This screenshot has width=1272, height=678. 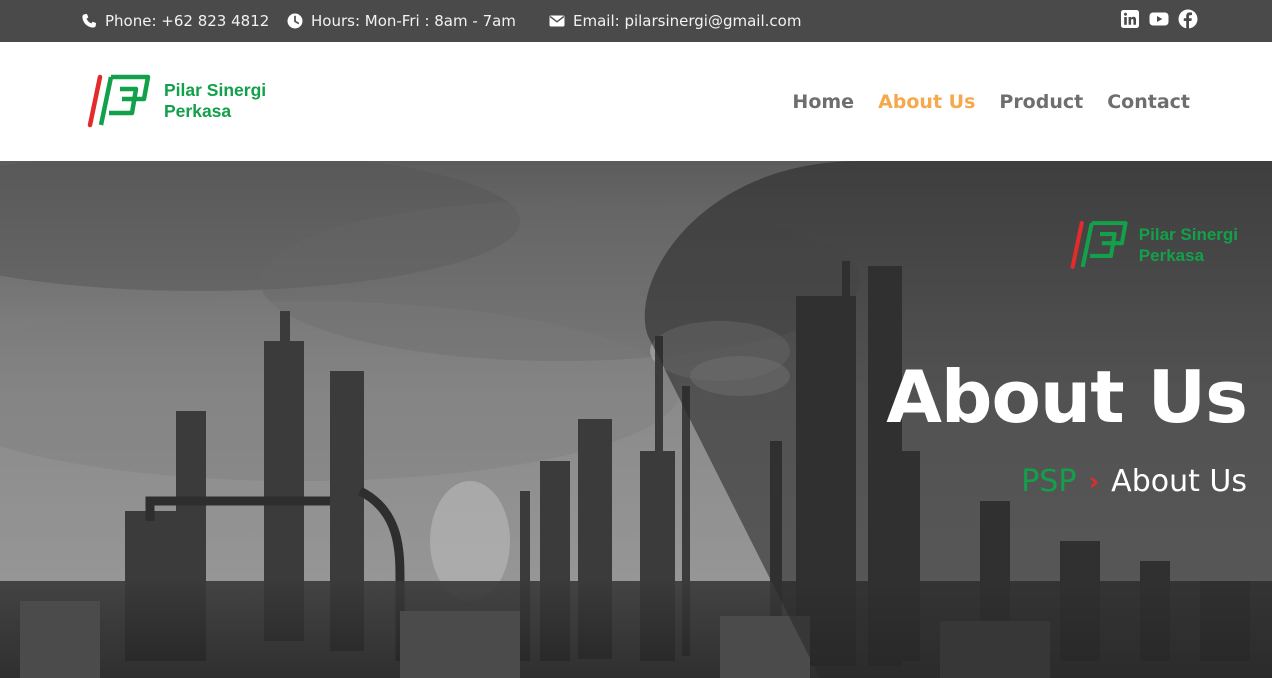 I want to click on page-title: About Us, so click(x=1067, y=397).